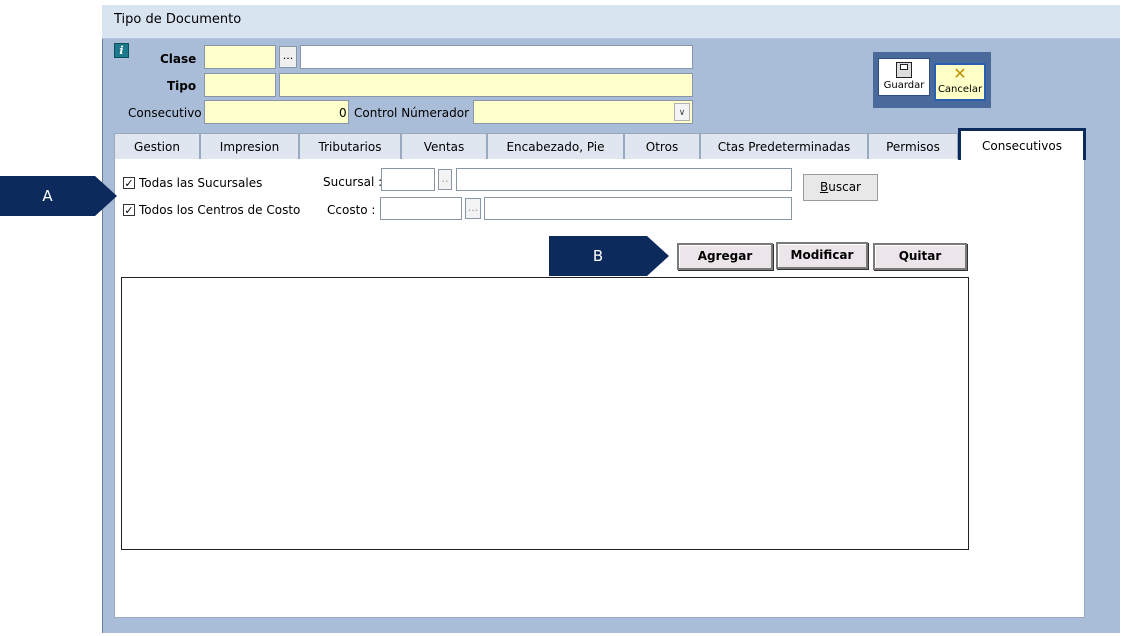 This screenshot has height=636, width=1122. I want to click on save-label: Guardar, so click(904, 85).